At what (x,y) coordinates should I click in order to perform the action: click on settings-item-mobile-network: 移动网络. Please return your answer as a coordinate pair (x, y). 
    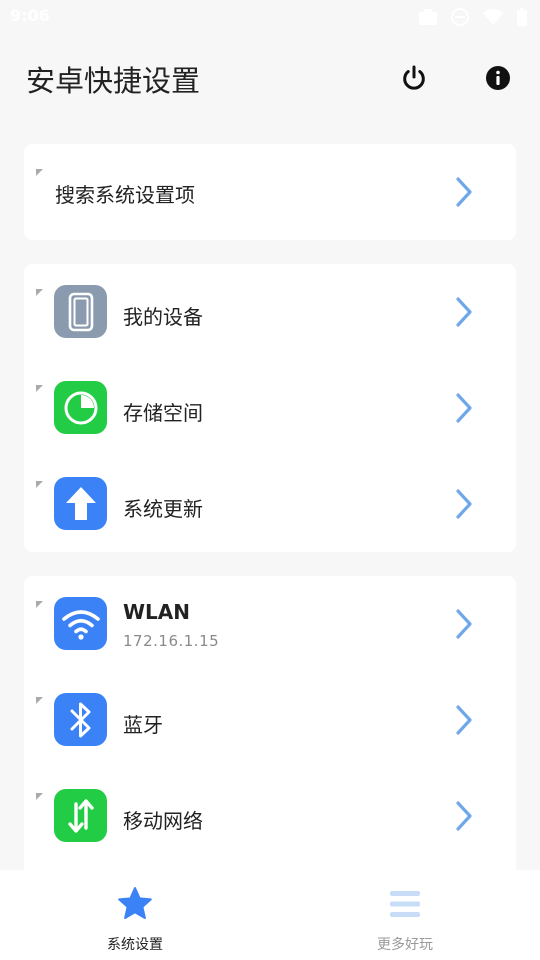
    Looking at the image, I should click on (270, 816).